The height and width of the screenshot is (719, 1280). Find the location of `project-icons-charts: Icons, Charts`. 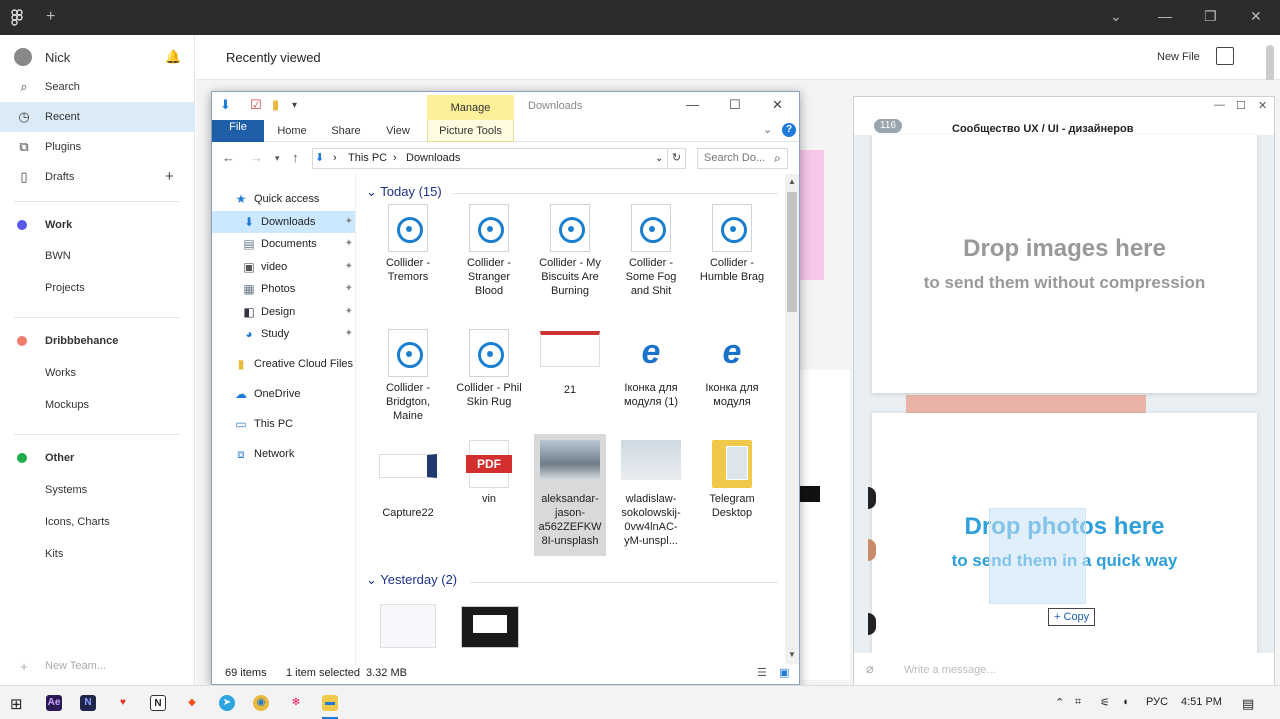

project-icons-charts: Icons, Charts is located at coordinates (97, 522).